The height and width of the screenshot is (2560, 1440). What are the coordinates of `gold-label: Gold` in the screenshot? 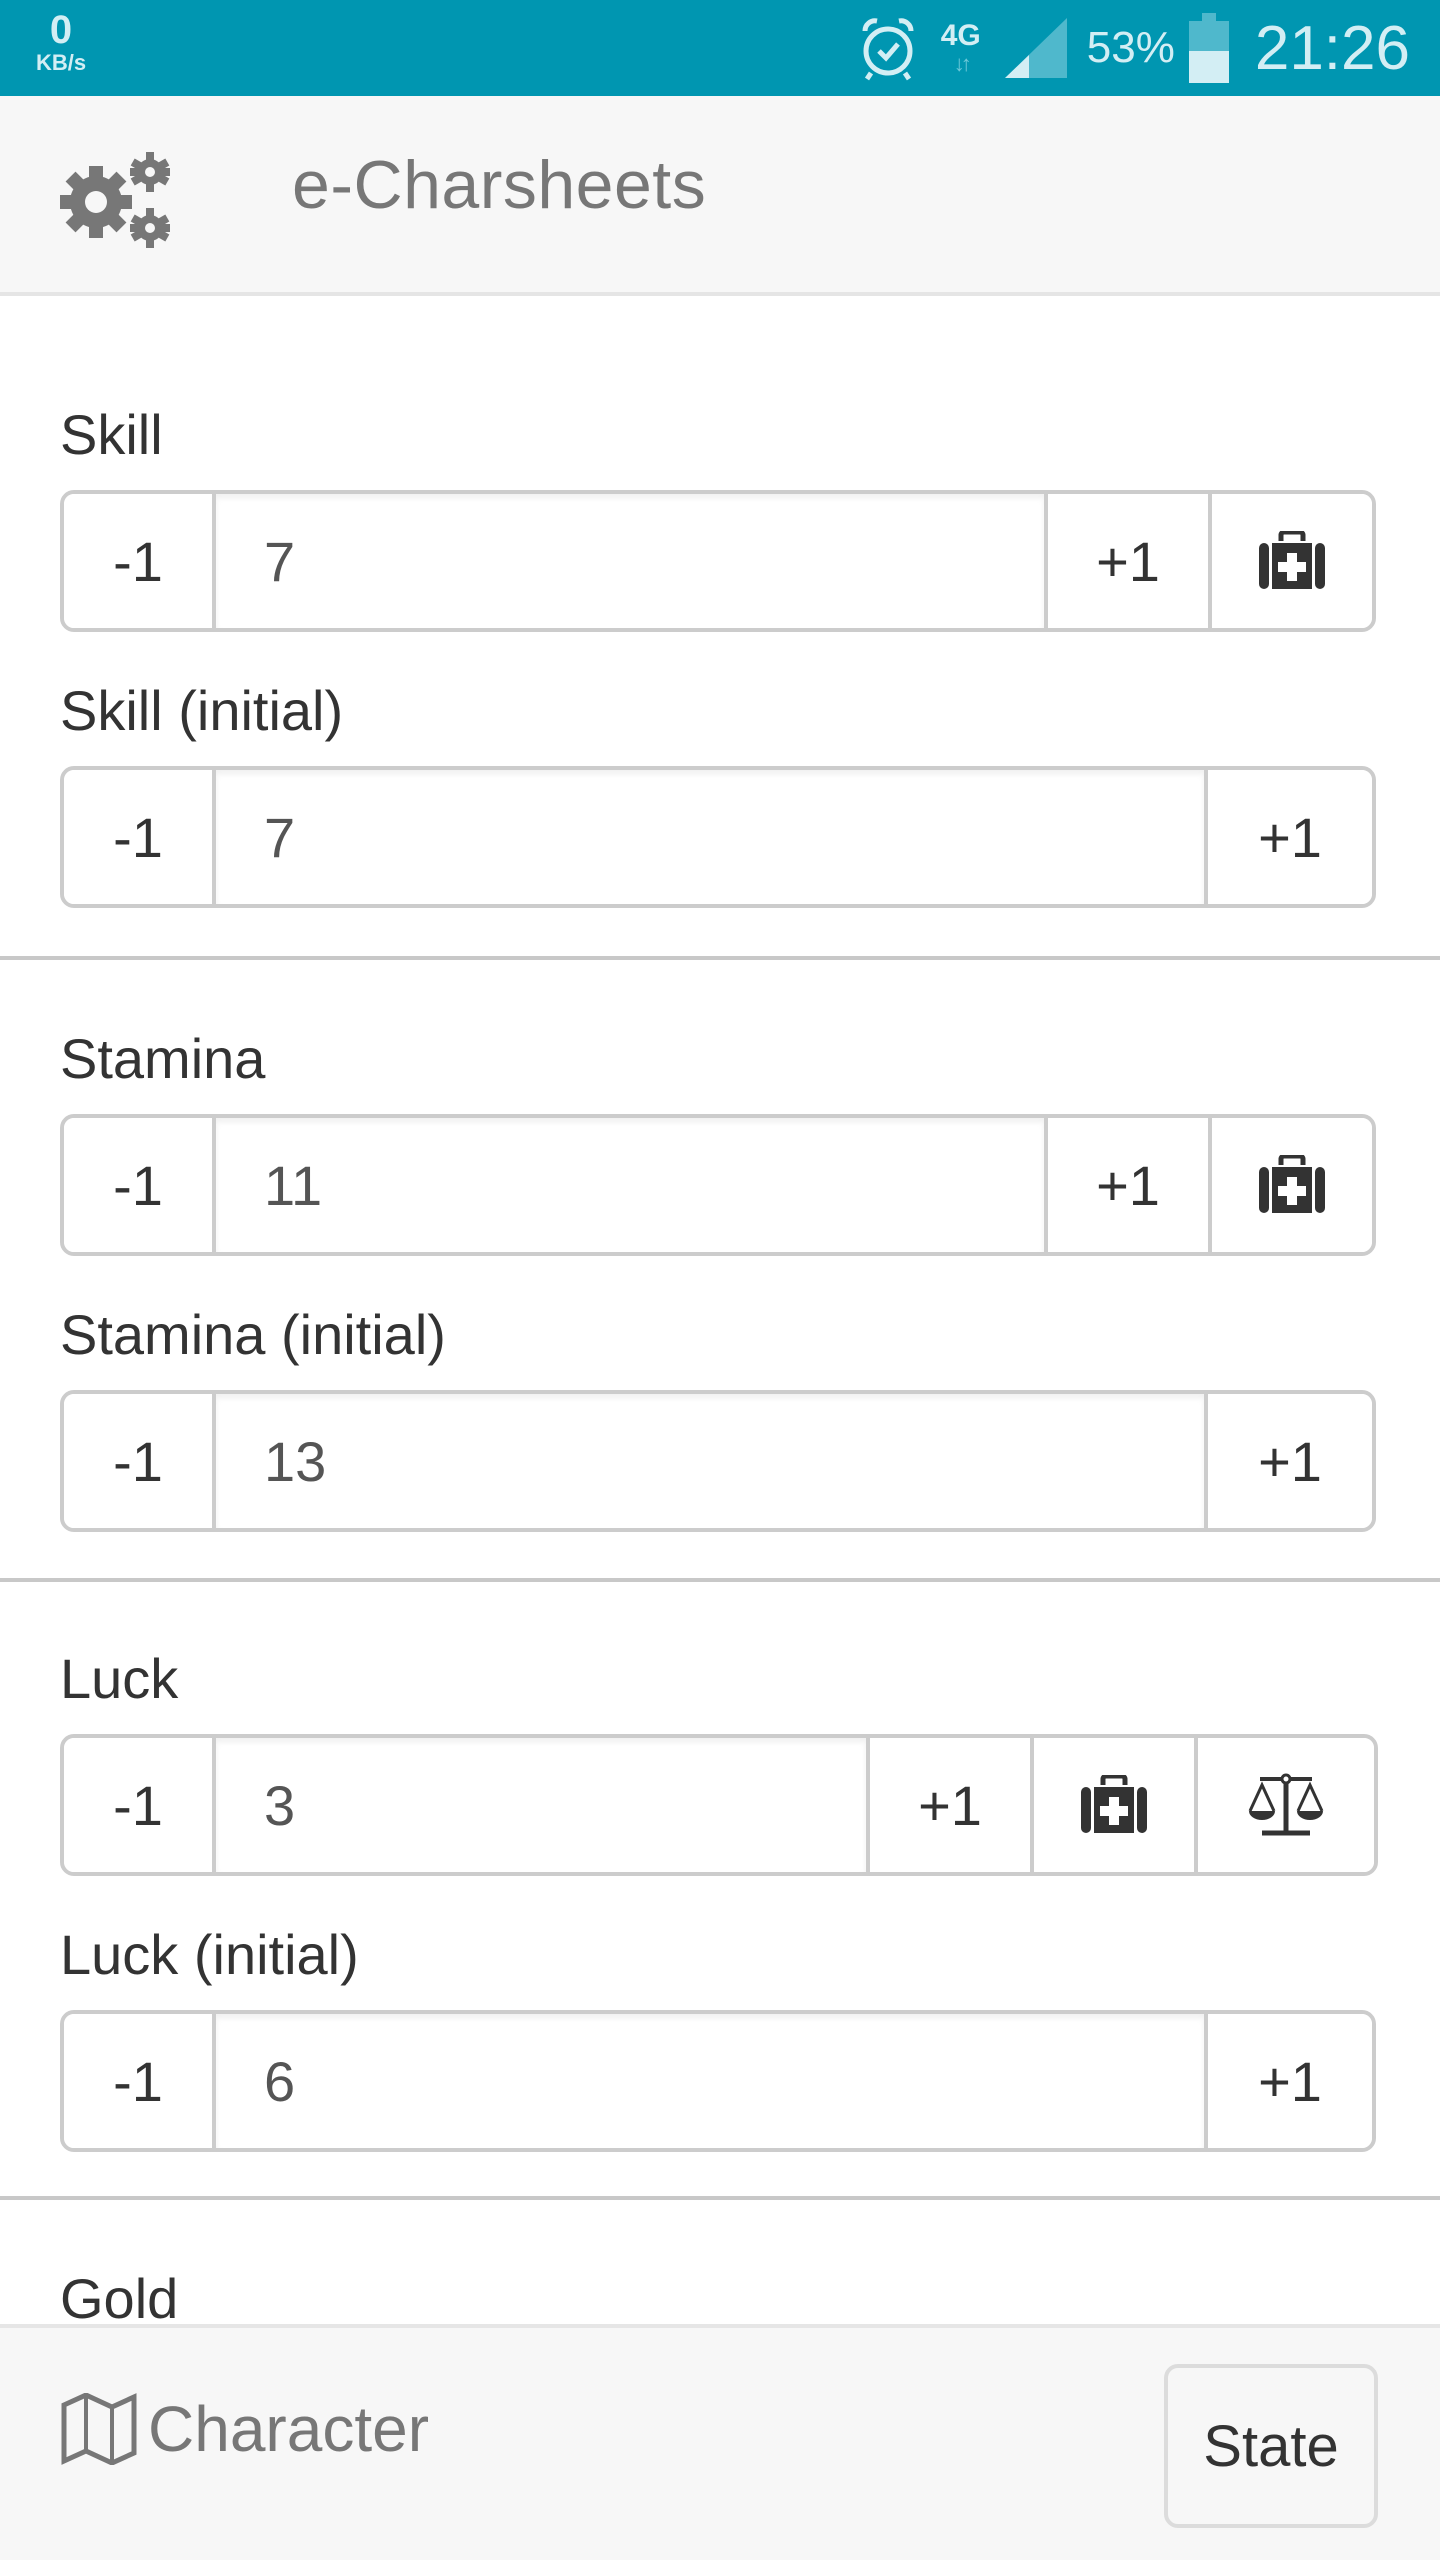 It's located at (119, 2296).